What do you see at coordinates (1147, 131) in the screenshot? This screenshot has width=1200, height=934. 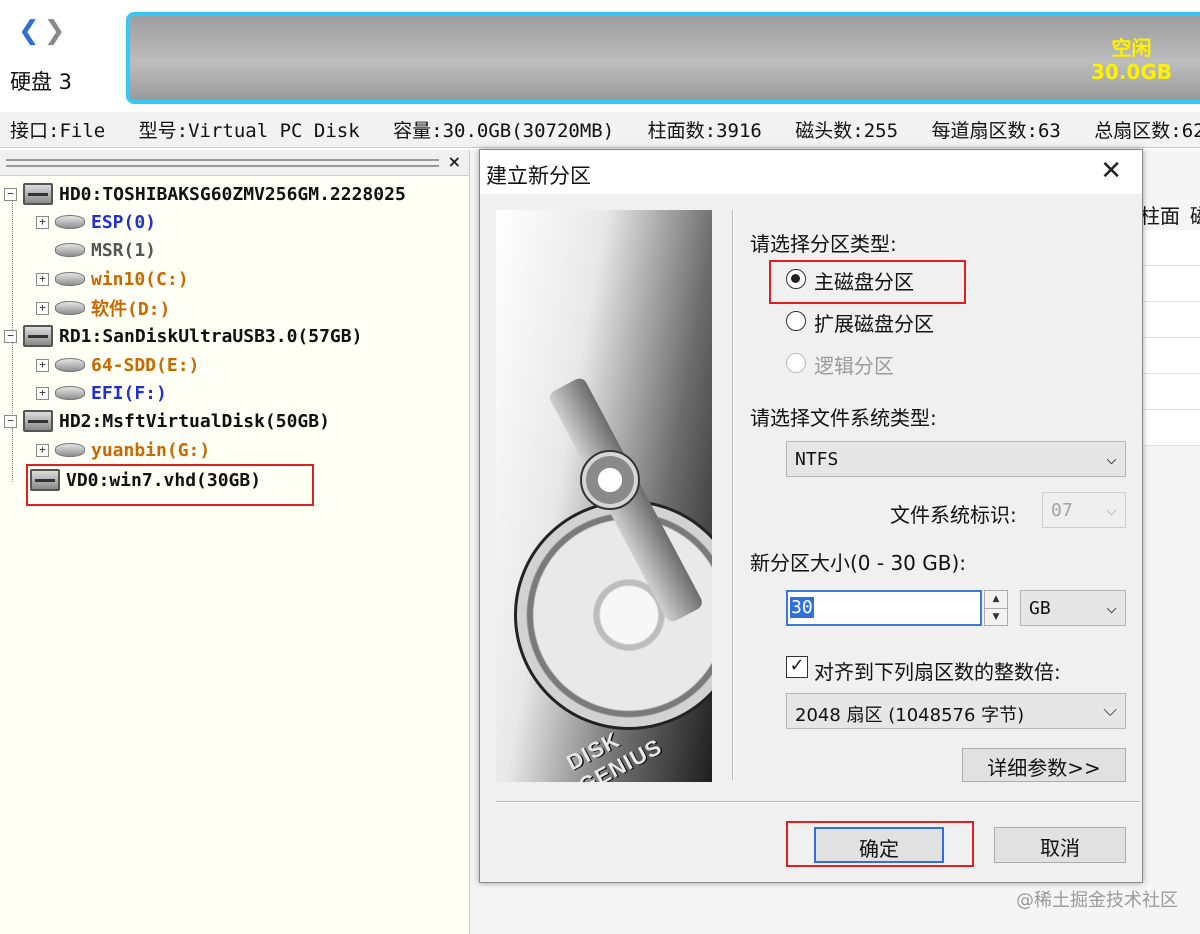 I see `info-total-sectors: 总扇区数:6291456` at bounding box center [1147, 131].